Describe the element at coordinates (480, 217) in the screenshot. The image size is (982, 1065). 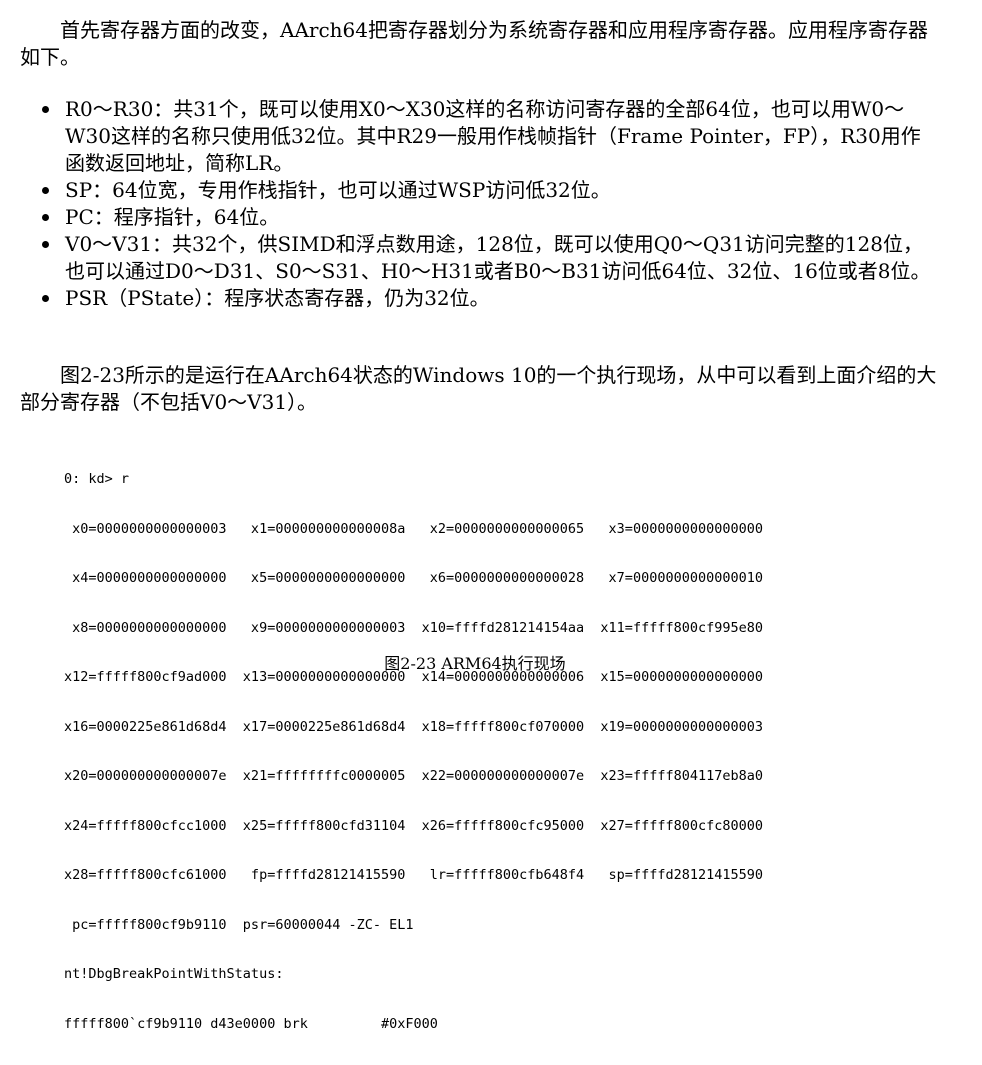
I see `list-item: PC：程序指针，64位。` at that location.